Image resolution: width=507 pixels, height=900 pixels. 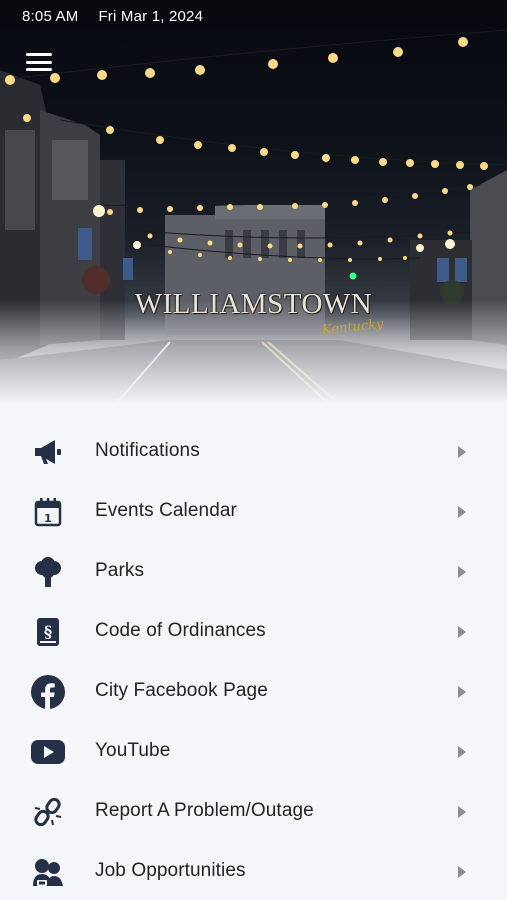 What do you see at coordinates (48, 518) in the screenshot?
I see `svg-text: 1` at bounding box center [48, 518].